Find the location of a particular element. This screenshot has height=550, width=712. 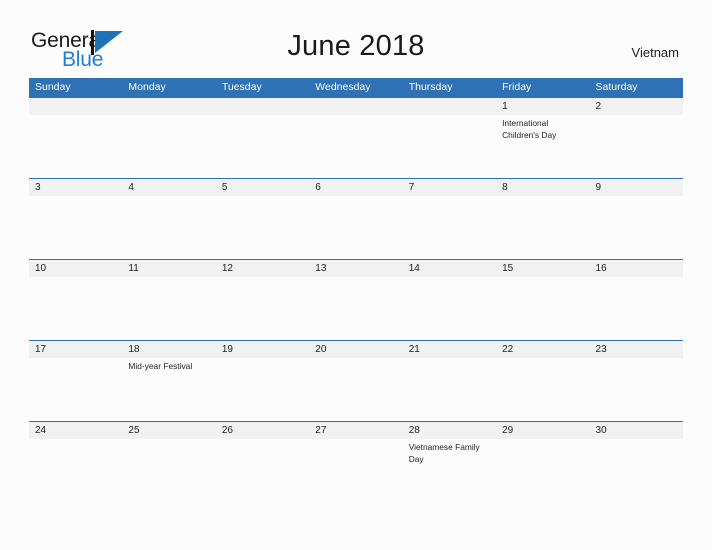

calendar-day-cell: 9 is located at coordinates (636, 219).